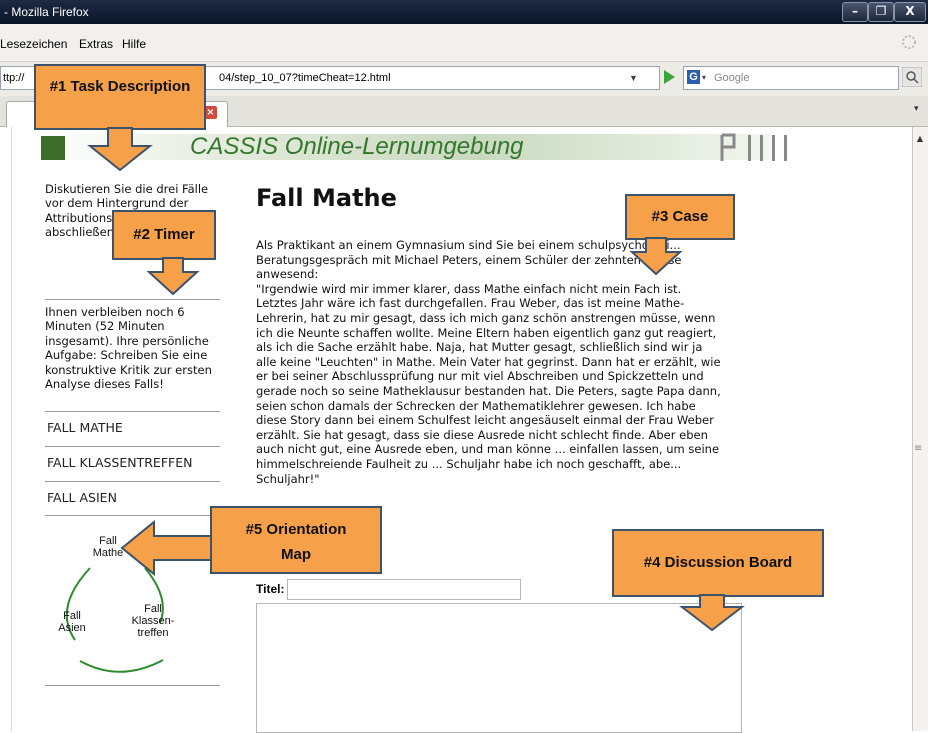 The width and height of the screenshot is (928, 733). Describe the element at coordinates (753, 147) in the screenshot. I see `logo-icon` at that location.